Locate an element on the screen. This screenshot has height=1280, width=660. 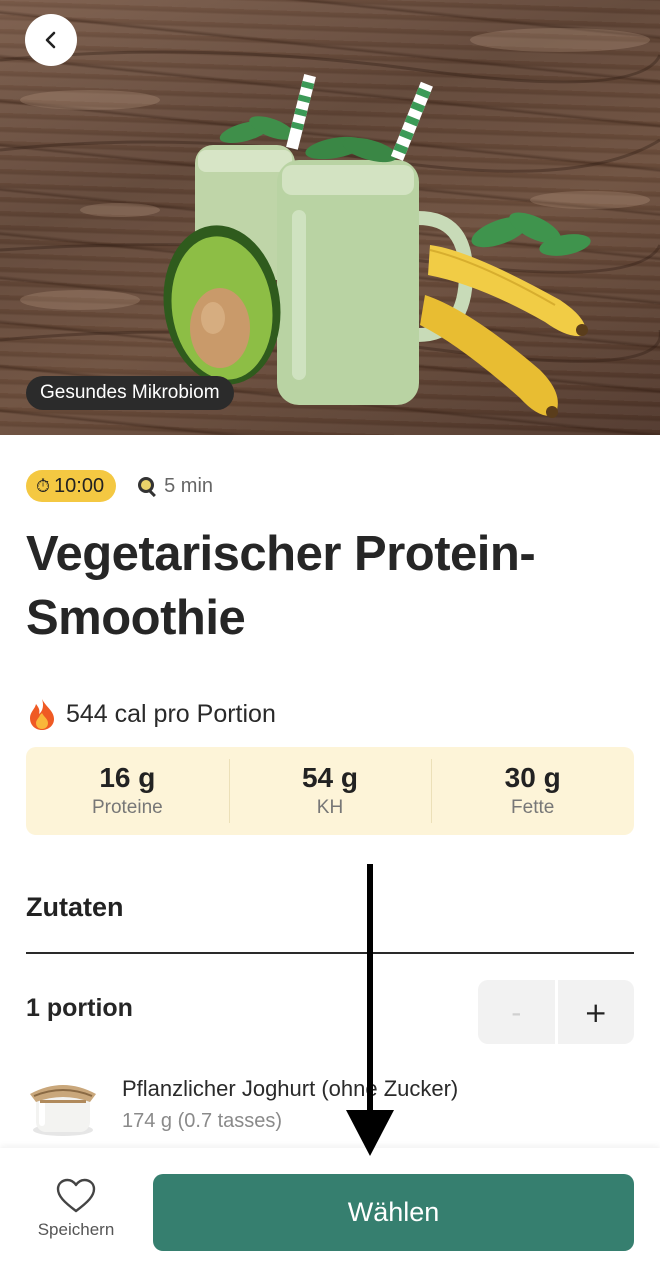
macro-value: 16 g is located at coordinates (127, 777).